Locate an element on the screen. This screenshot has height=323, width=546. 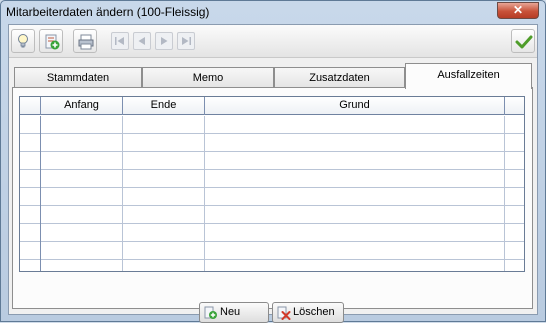
row-indicator-header is located at coordinates (30, 106).